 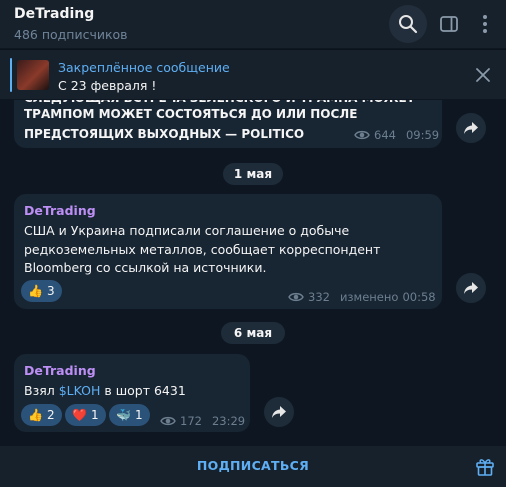 What do you see at coordinates (107, 85) in the screenshot?
I see `pinned-text: С 23 февраля !` at bounding box center [107, 85].